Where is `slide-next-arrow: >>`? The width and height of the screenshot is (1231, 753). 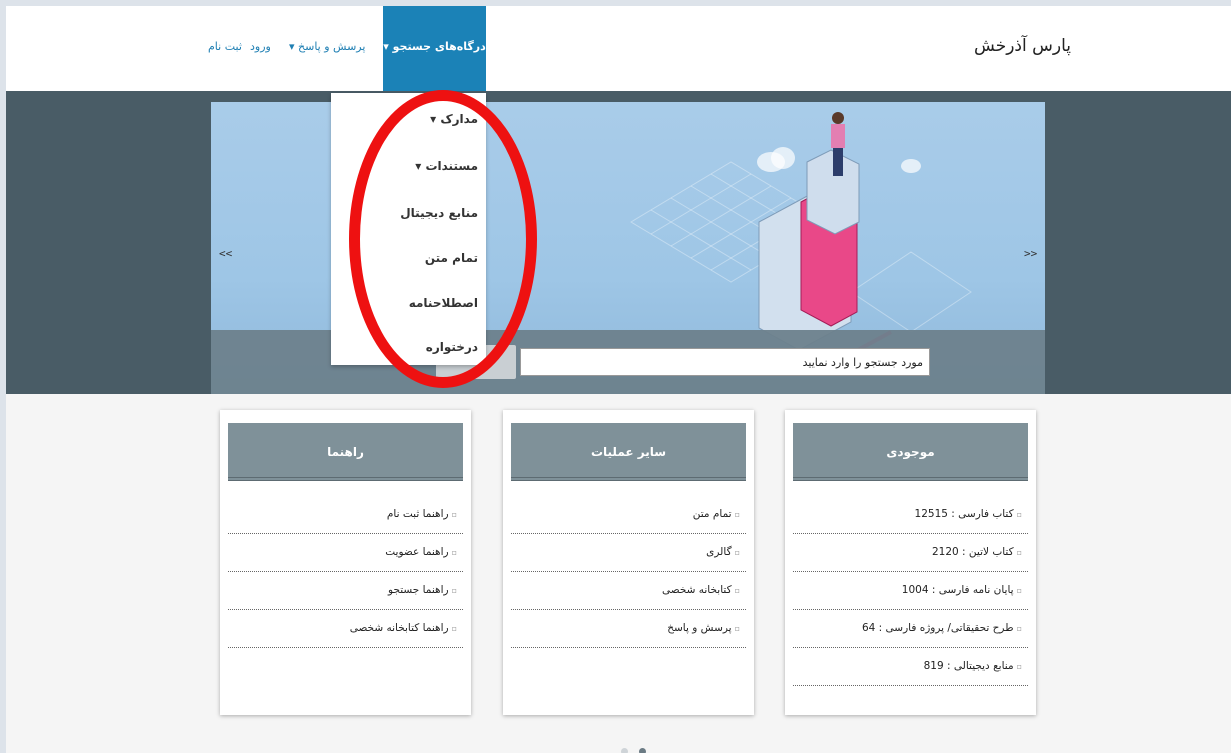 slide-next-arrow: >> is located at coordinates (1030, 253).